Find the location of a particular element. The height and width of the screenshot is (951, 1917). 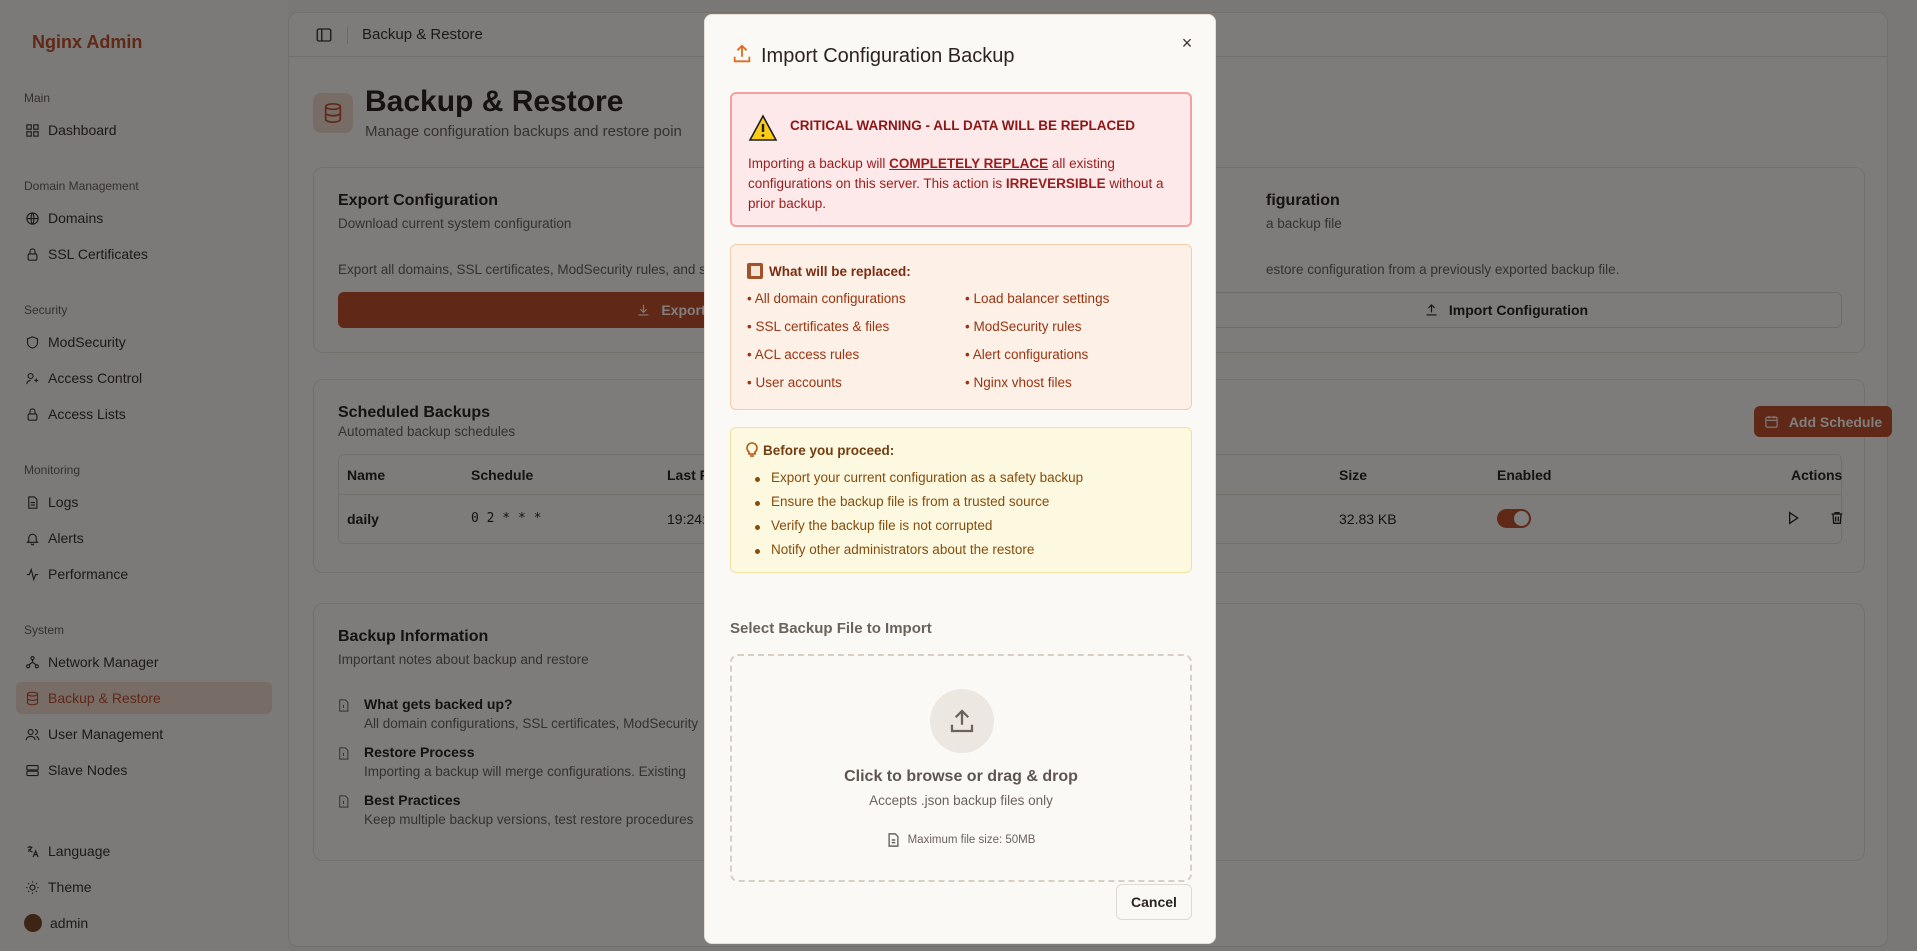

list-item: • All domain configurations is located at coordinates (826, 298).